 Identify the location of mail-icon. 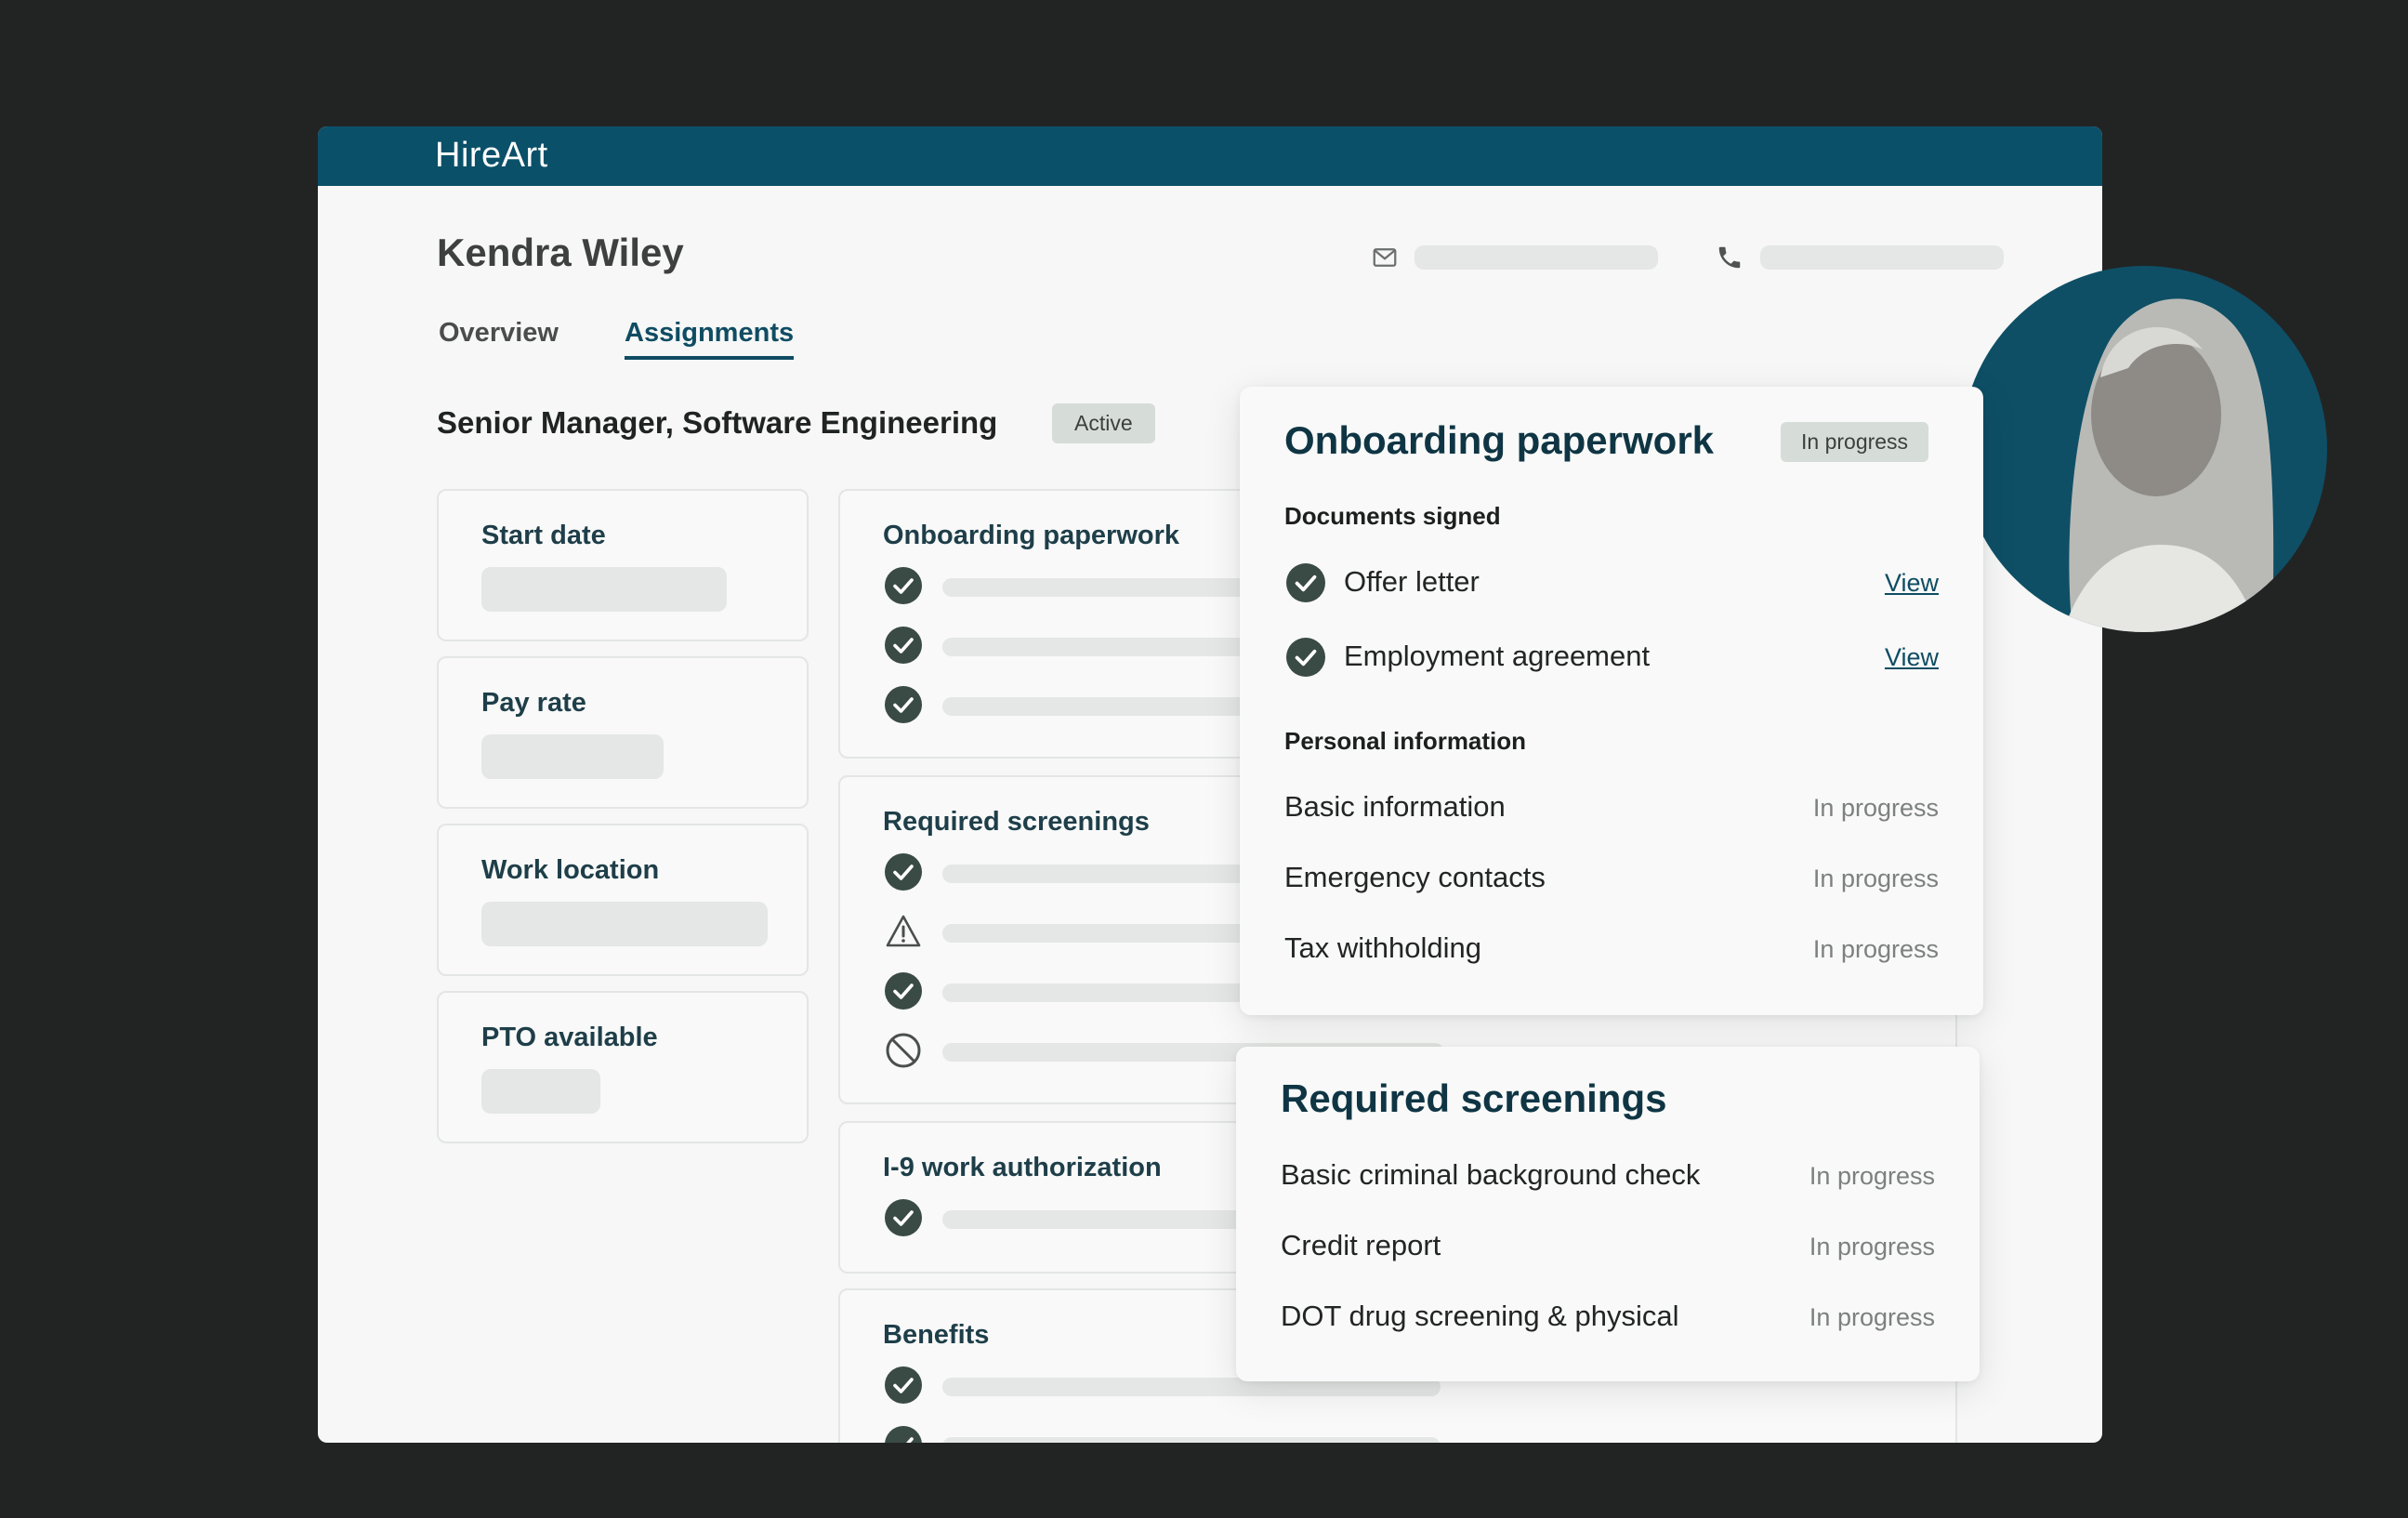
(1385, 257).